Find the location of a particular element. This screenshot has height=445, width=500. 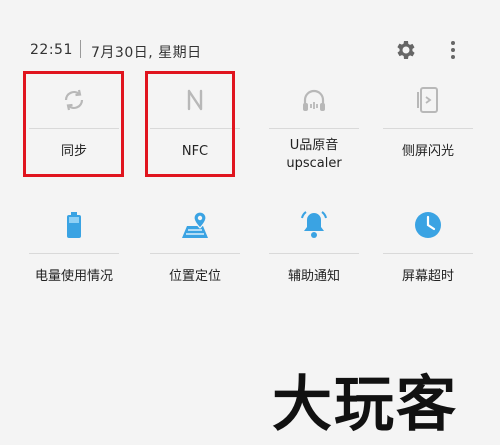

bell-icon is located at coordinates (314, 225).